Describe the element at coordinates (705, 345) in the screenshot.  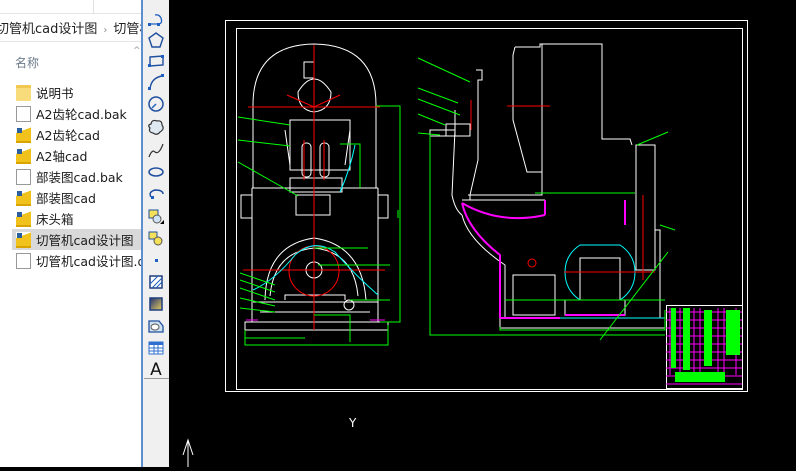
I see `title-block-text` at that location.